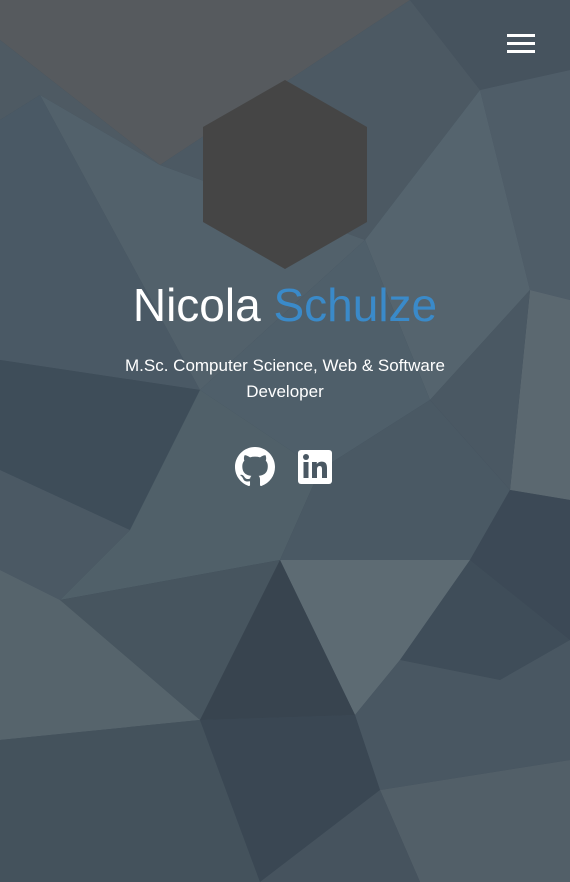 The image size is (570, 882). I want to click on hamburger-menu-icon, so click(521, 35).